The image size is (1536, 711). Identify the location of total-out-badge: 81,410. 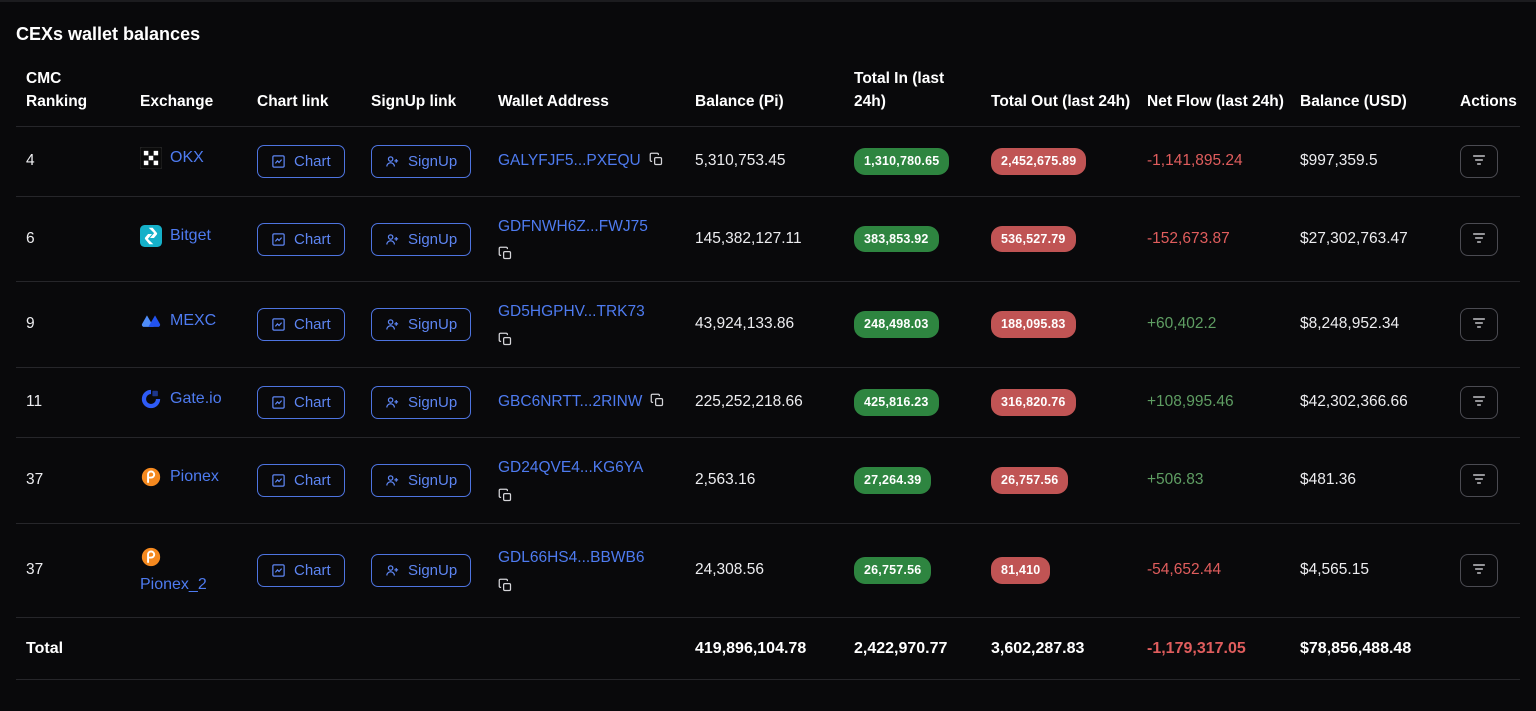
(1021, 570).